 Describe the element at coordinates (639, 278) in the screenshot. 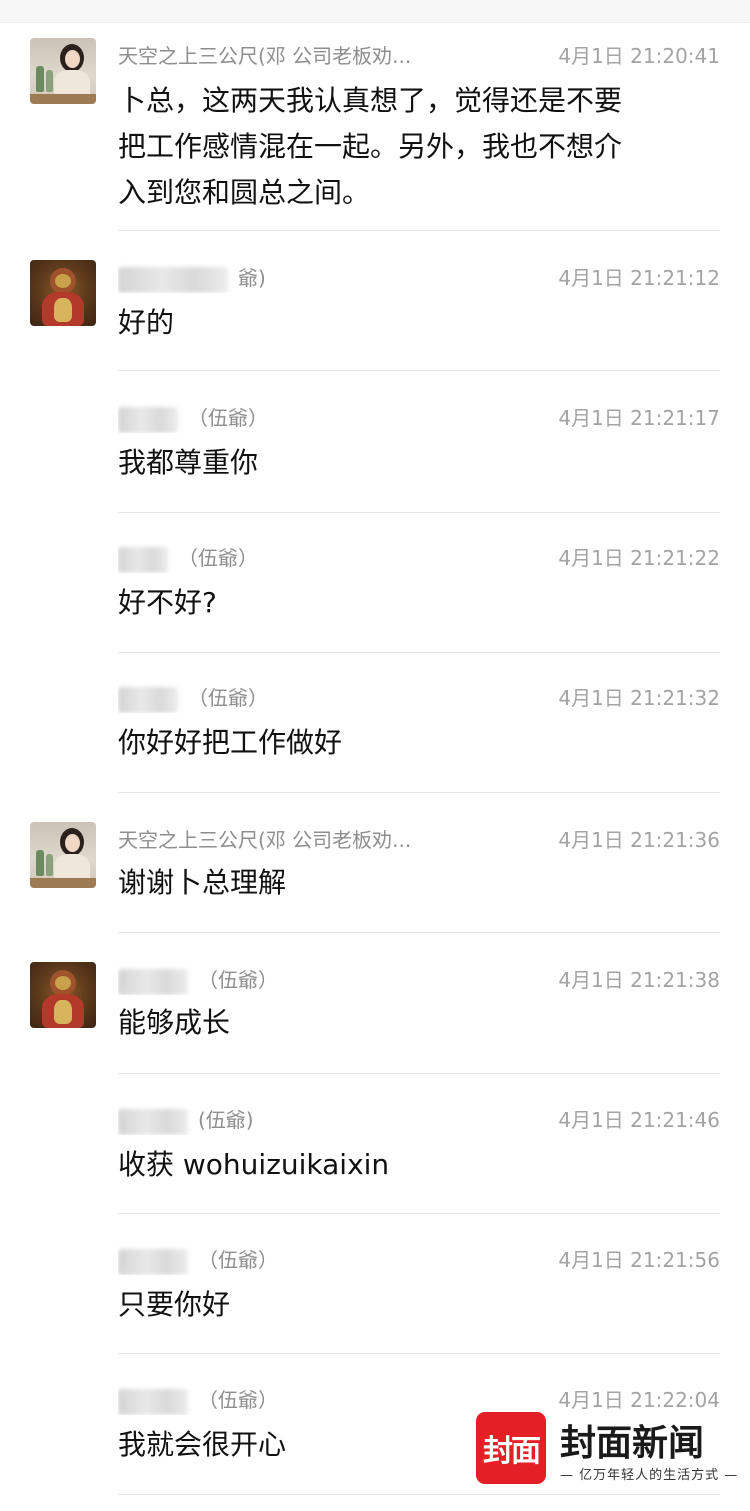

I see `message-timestamp: 4月1日 21:21:12` at that location.